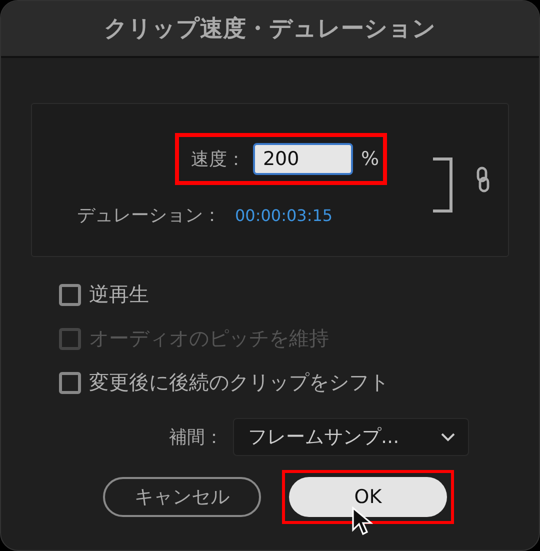 This screenshot has width=540, height=551. What do you see at coordinates (443, 185) in the screenshot?
I see `bracket-icon` at bounding box center [443, 185].